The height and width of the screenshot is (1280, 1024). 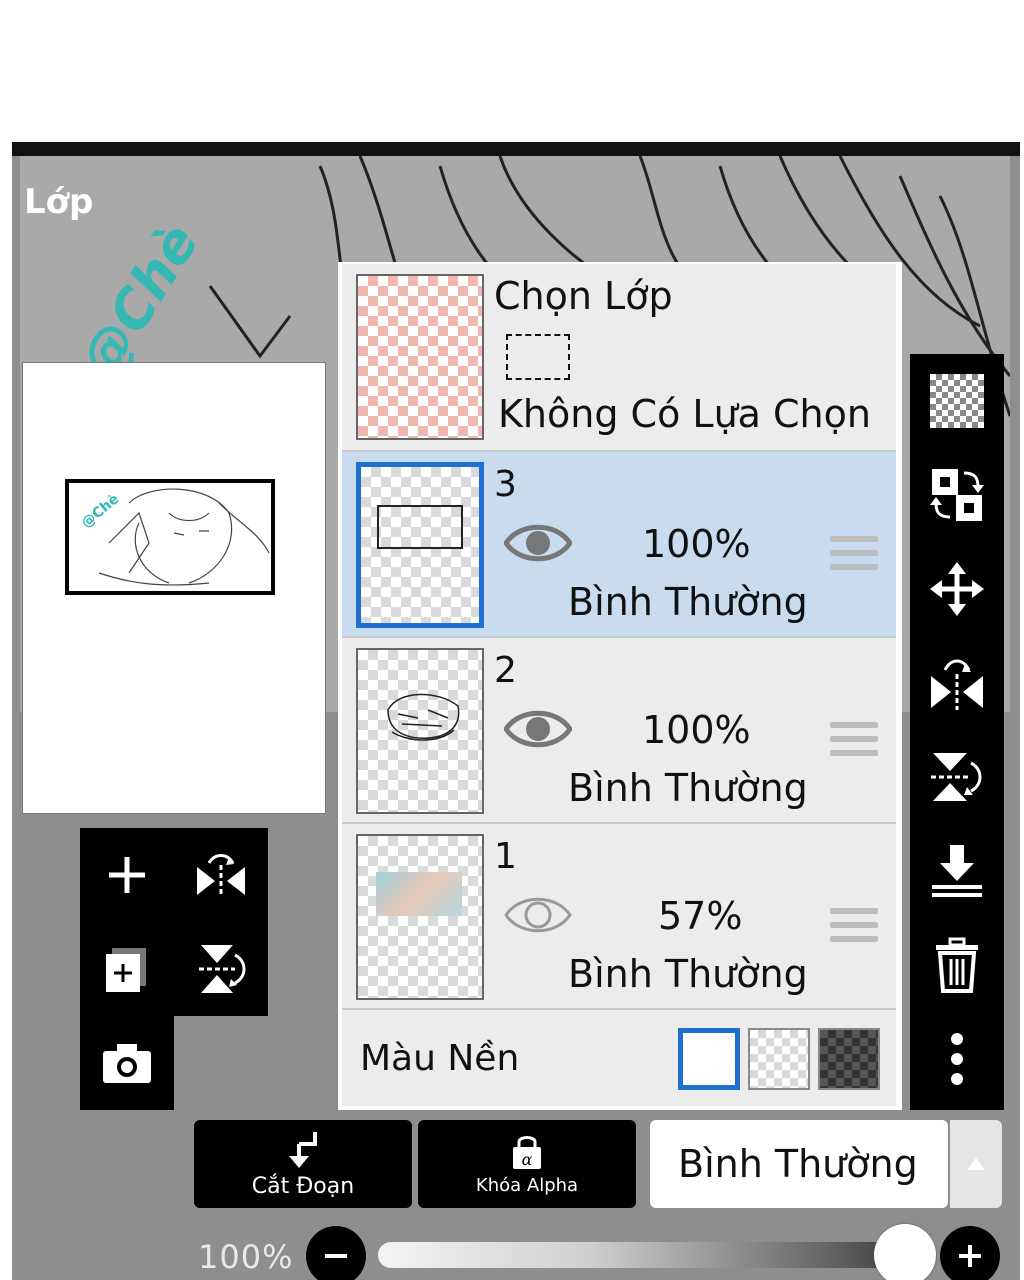 I want to click on minus-icon, so click(x=336, y=1256).